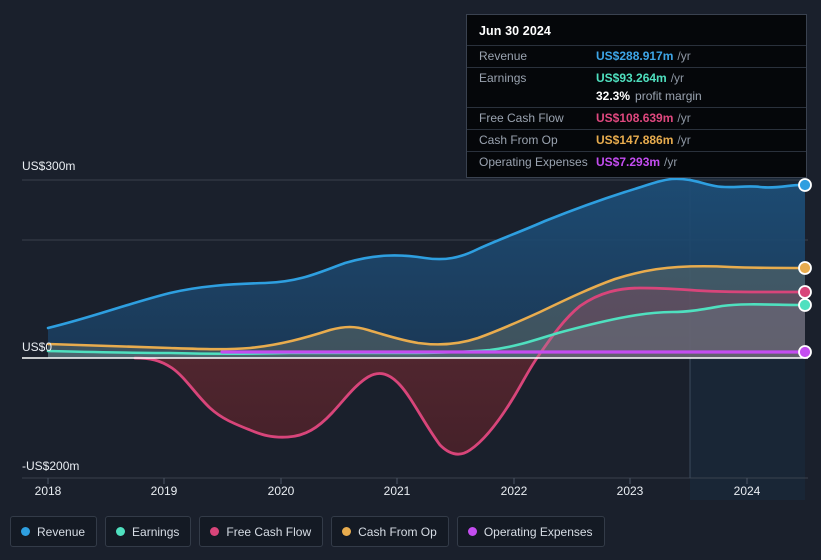 The width and height of the screenshot is (821, 560). I want to click on x-axis-label-2018: 2018, so click(48, 491).